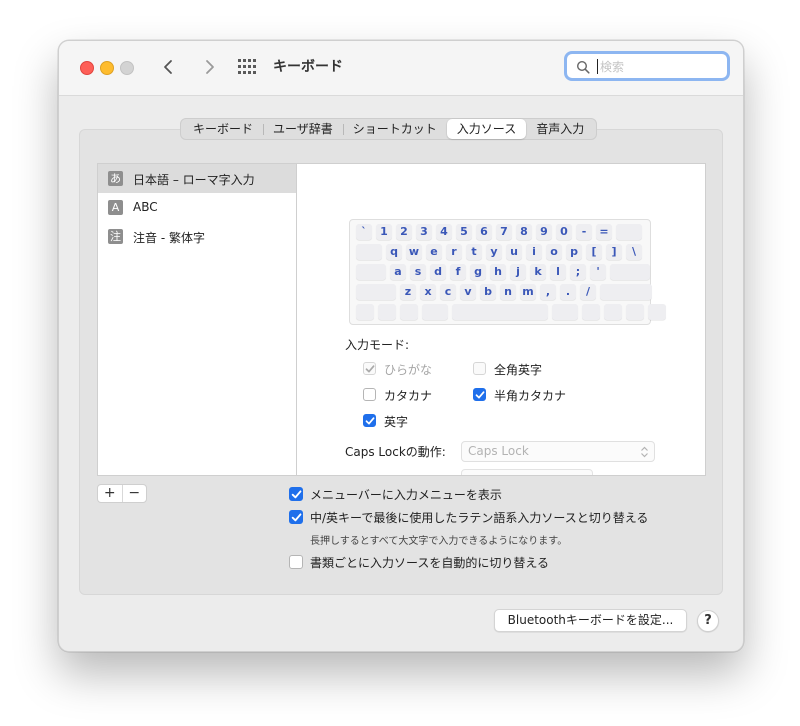 The height and width of the screenshot is (726, 800). What do you see at coordinates (296, 562) in the screenshot?
I see `auto-switch-checkbox` at bounding box center [296, 562].